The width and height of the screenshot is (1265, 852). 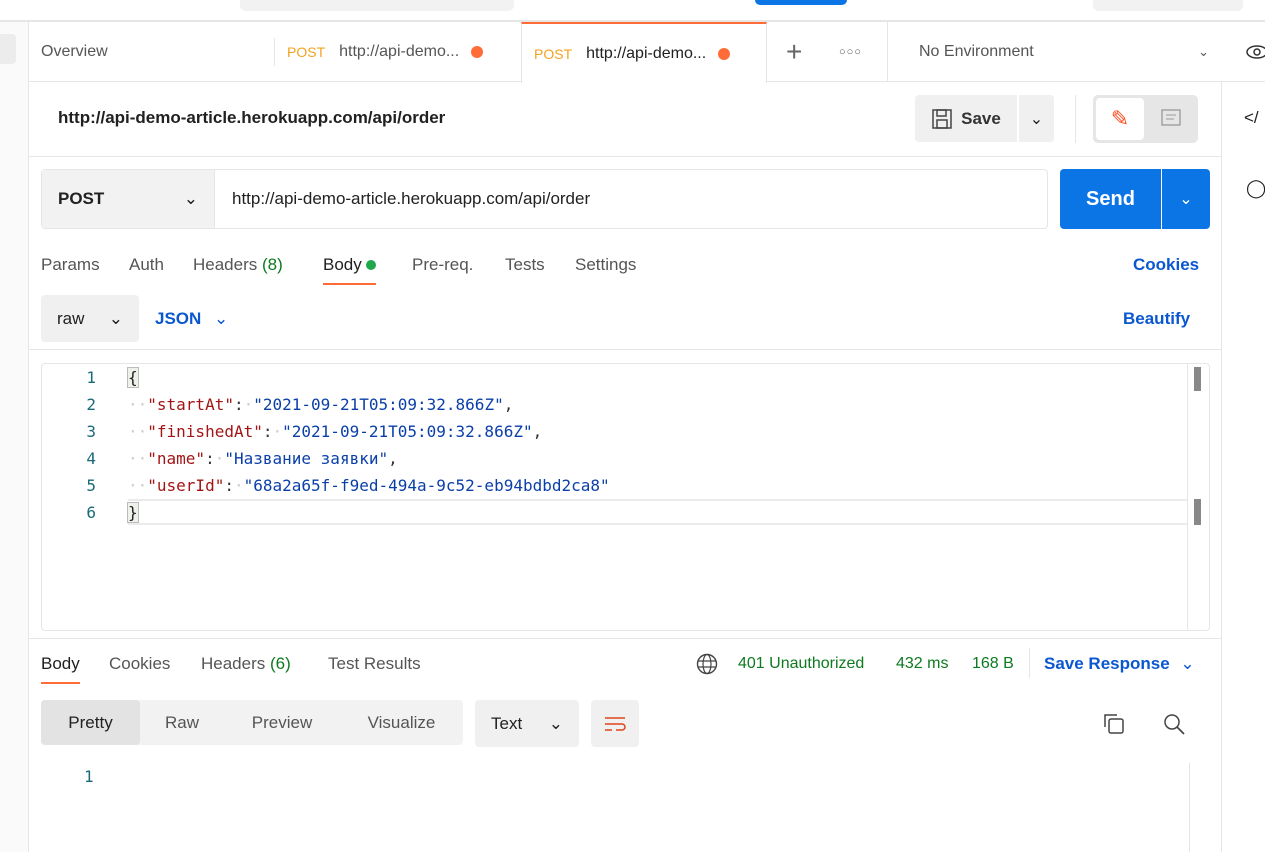 I want to click on send-dropdown-button: ⌄, so click(x=1186, y=199).